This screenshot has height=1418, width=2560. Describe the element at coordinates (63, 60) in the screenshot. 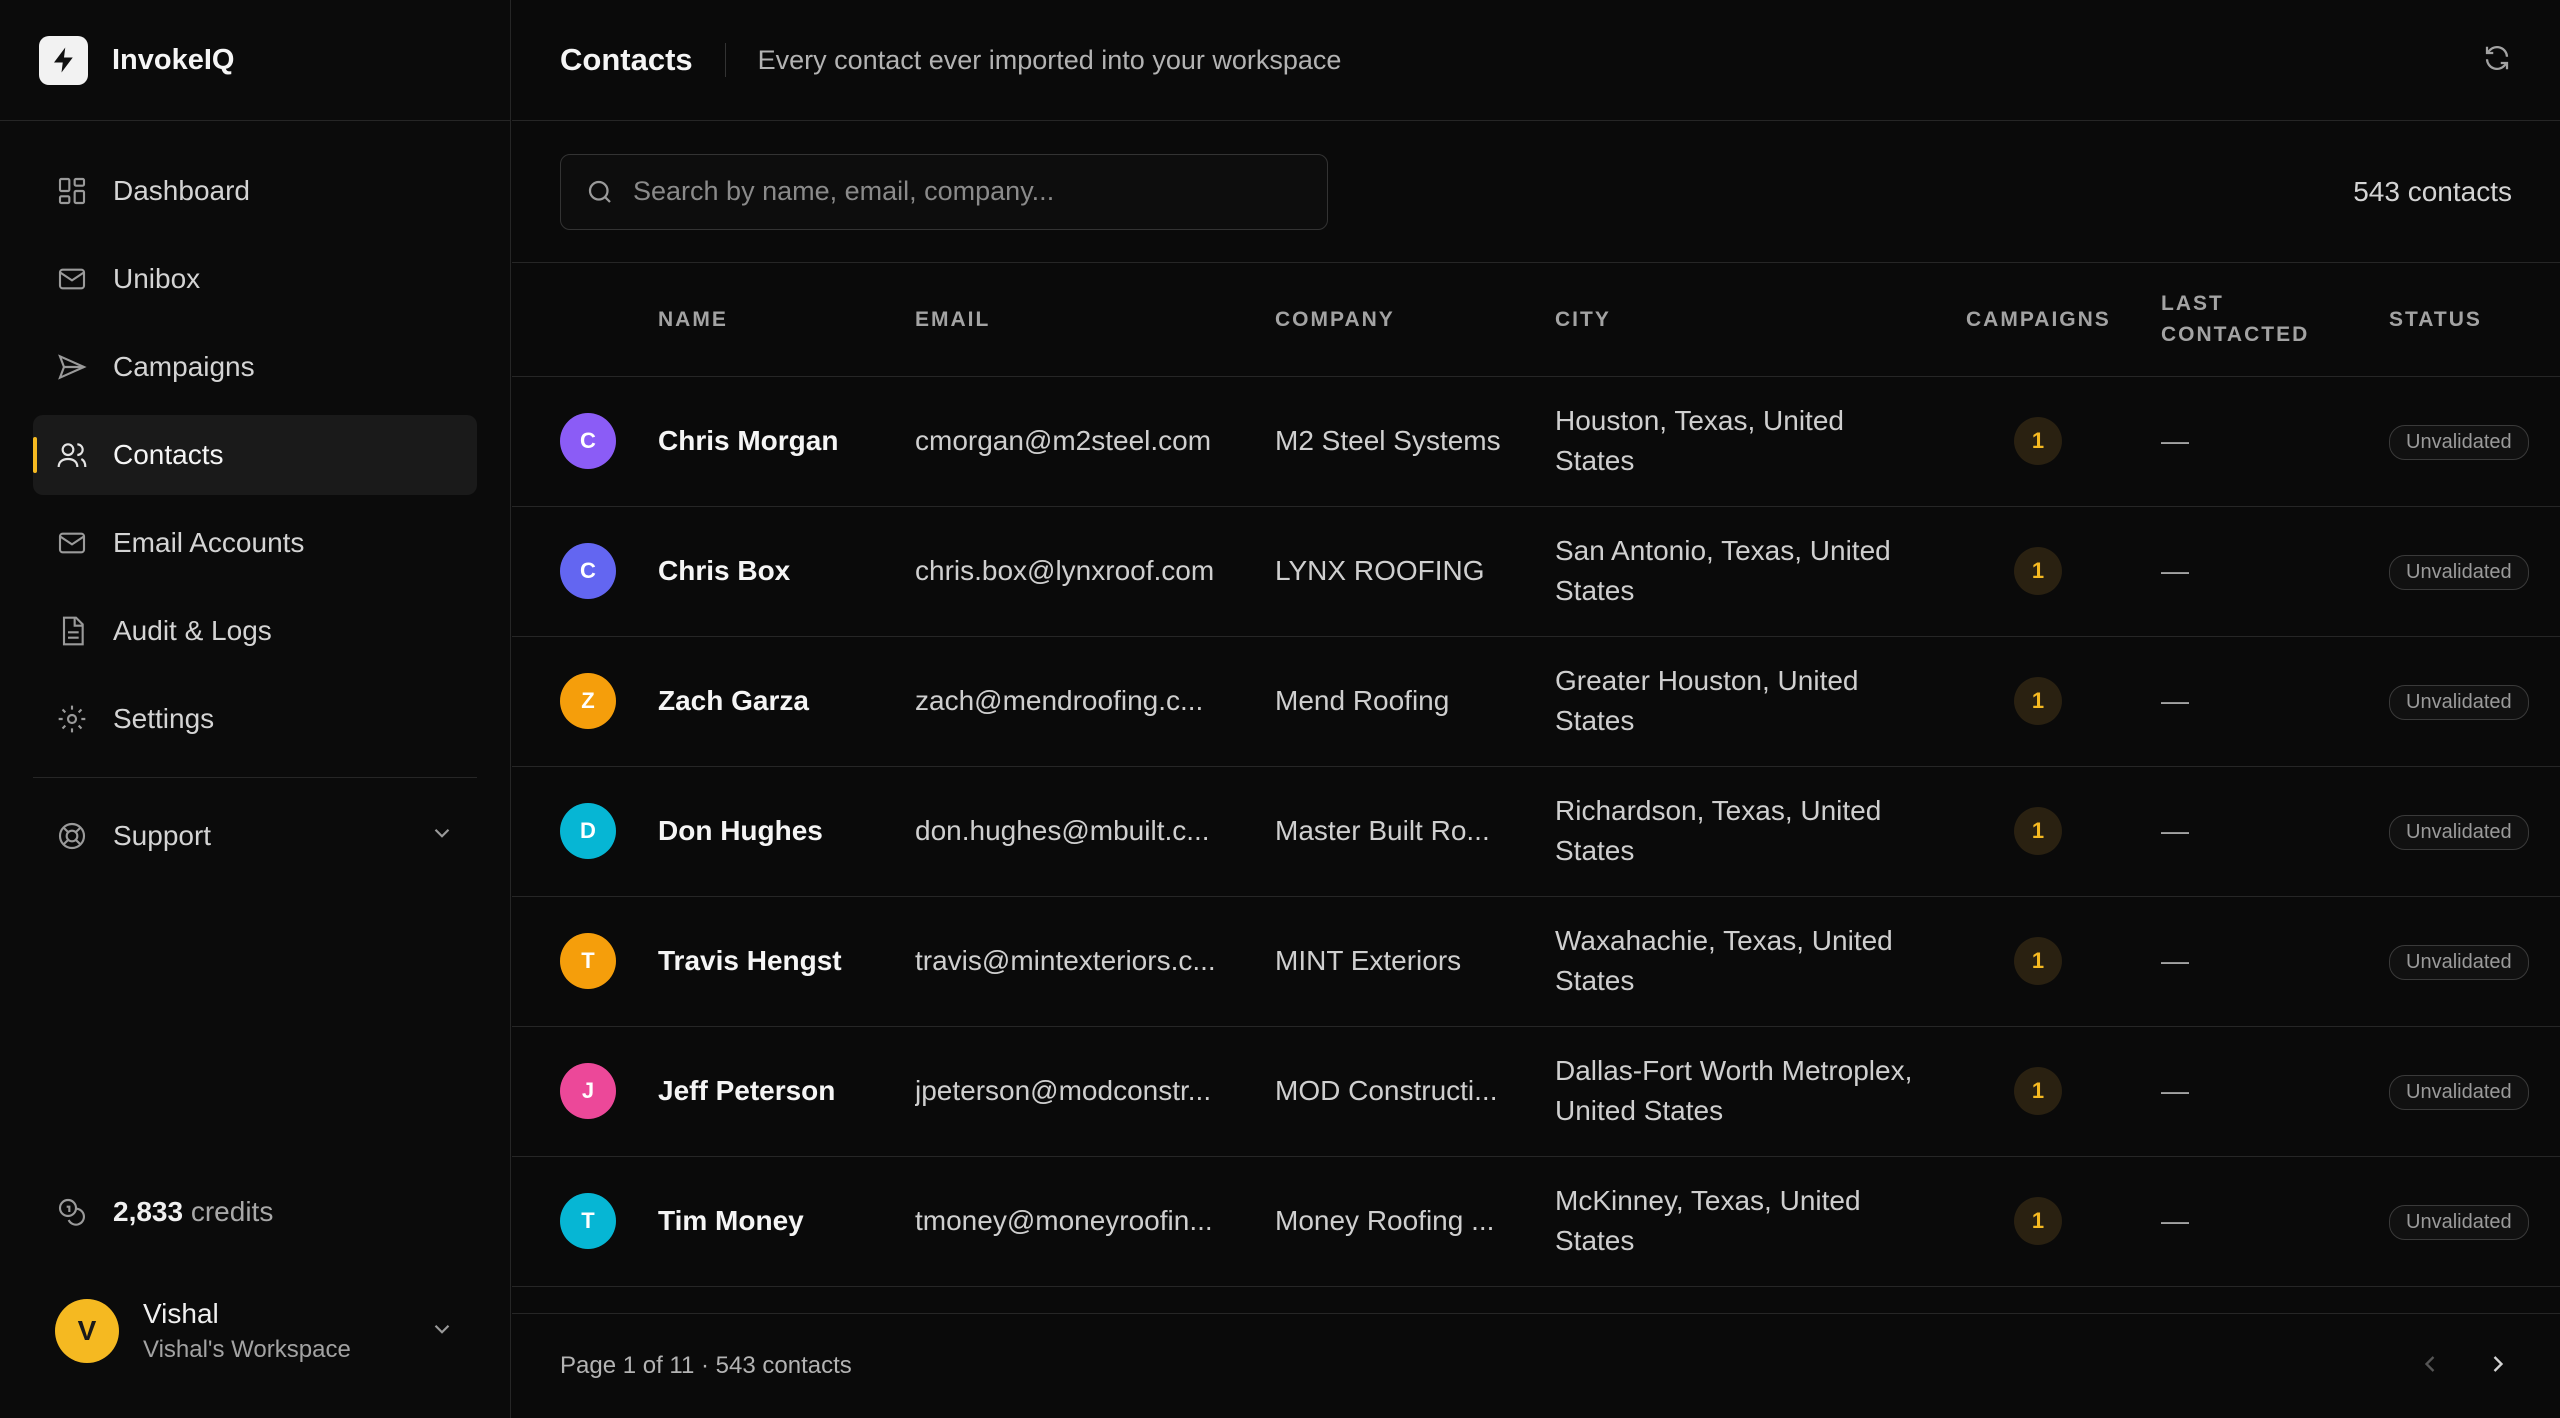

I see `lightning-logo-icon` at that location.